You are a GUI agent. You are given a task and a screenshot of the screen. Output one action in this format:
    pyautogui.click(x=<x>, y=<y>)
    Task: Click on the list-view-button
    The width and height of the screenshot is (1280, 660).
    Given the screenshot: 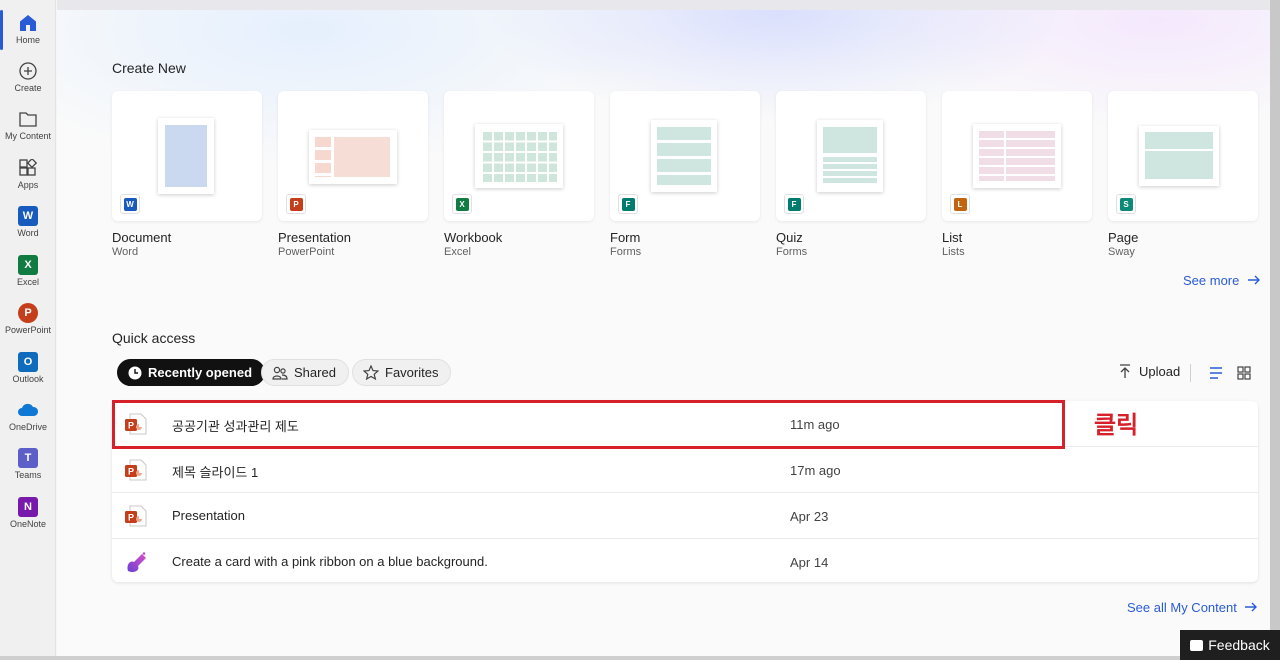 What is the action you would take?
    pyautogui.click(x=1216, y=373)
    